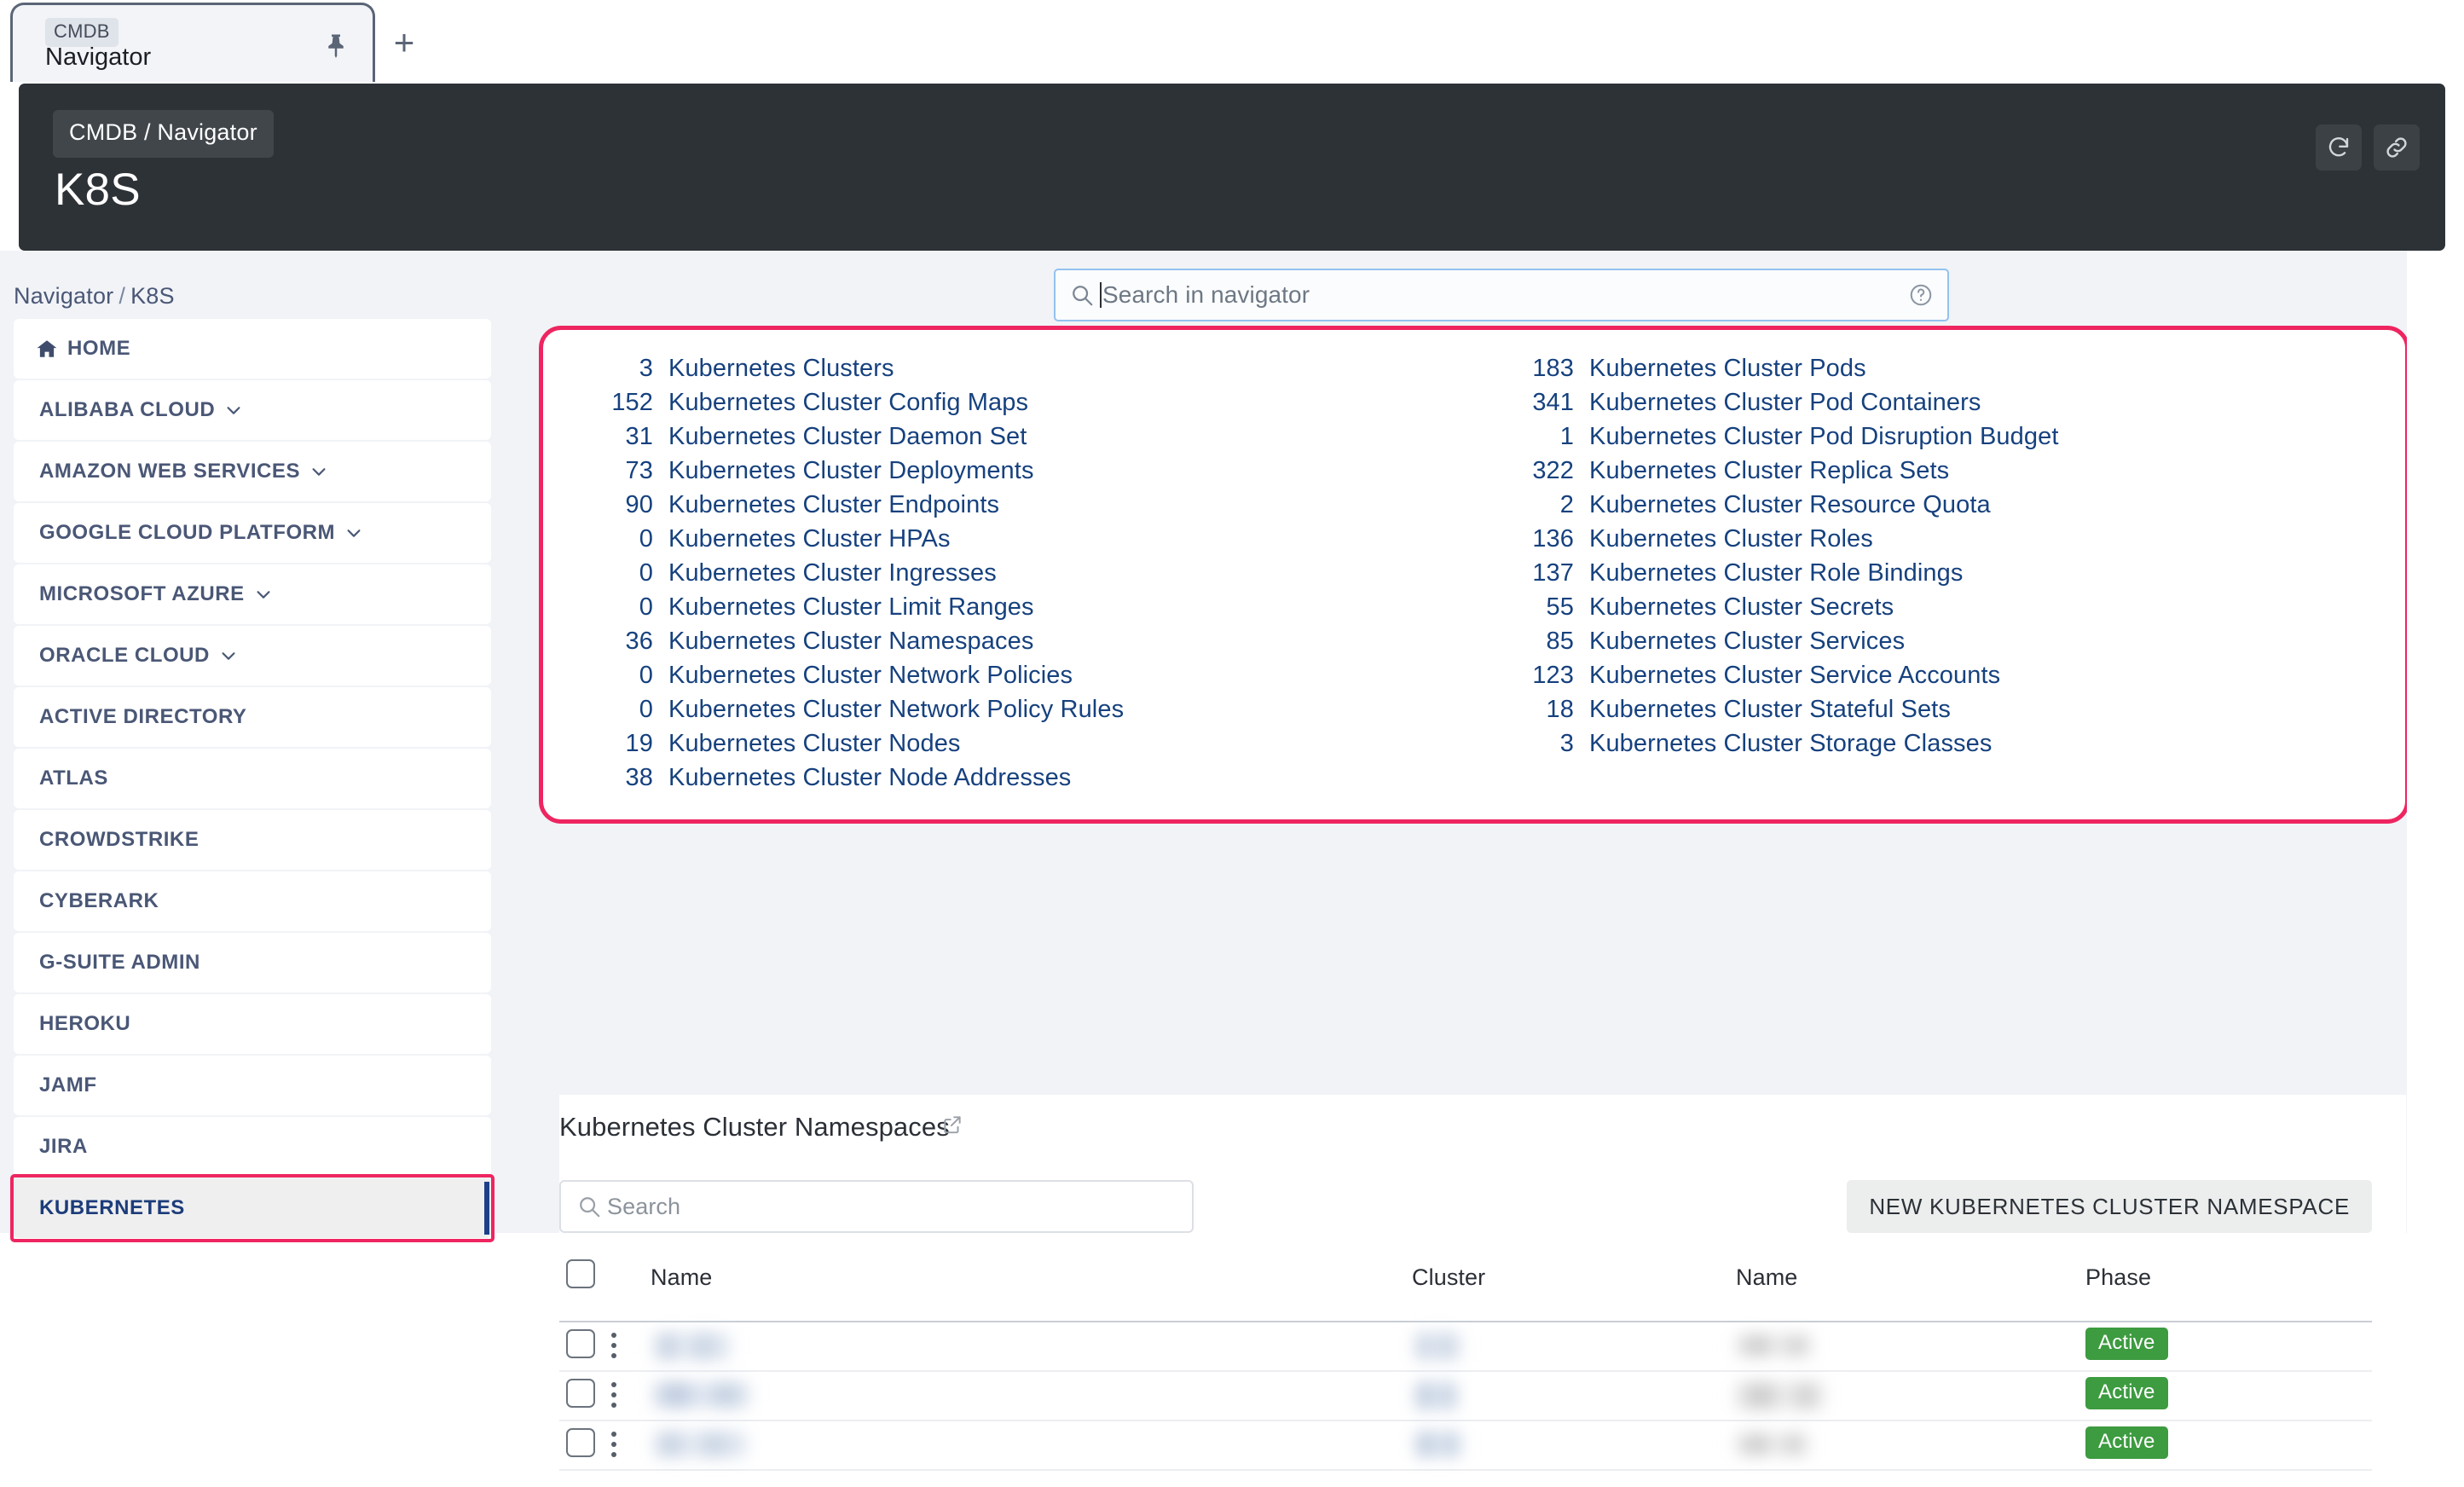 This screenshot has width=2464, height=1487. Describe the element at coordinates (1770, 710) in the screenshot. I see `resource-link: Kubernetes Cluster Stateful Sets` at that location.